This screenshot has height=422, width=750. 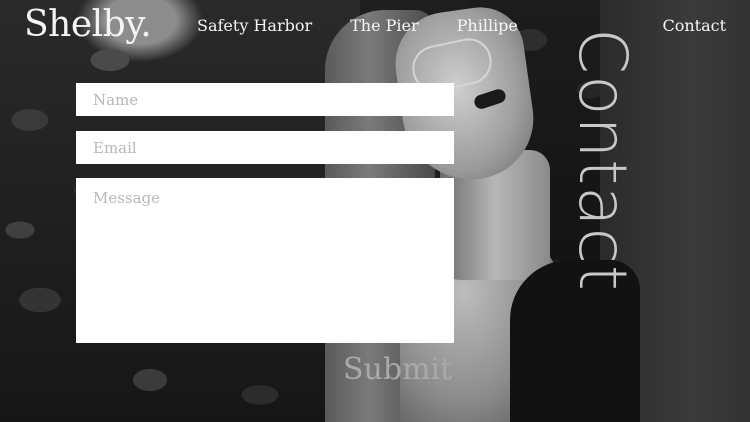 What do you see at coordinates (254, 25) in the screenshot?
I see `nav-item-safety-harbor: Safety Harbor` at bounding box center [254, 25].